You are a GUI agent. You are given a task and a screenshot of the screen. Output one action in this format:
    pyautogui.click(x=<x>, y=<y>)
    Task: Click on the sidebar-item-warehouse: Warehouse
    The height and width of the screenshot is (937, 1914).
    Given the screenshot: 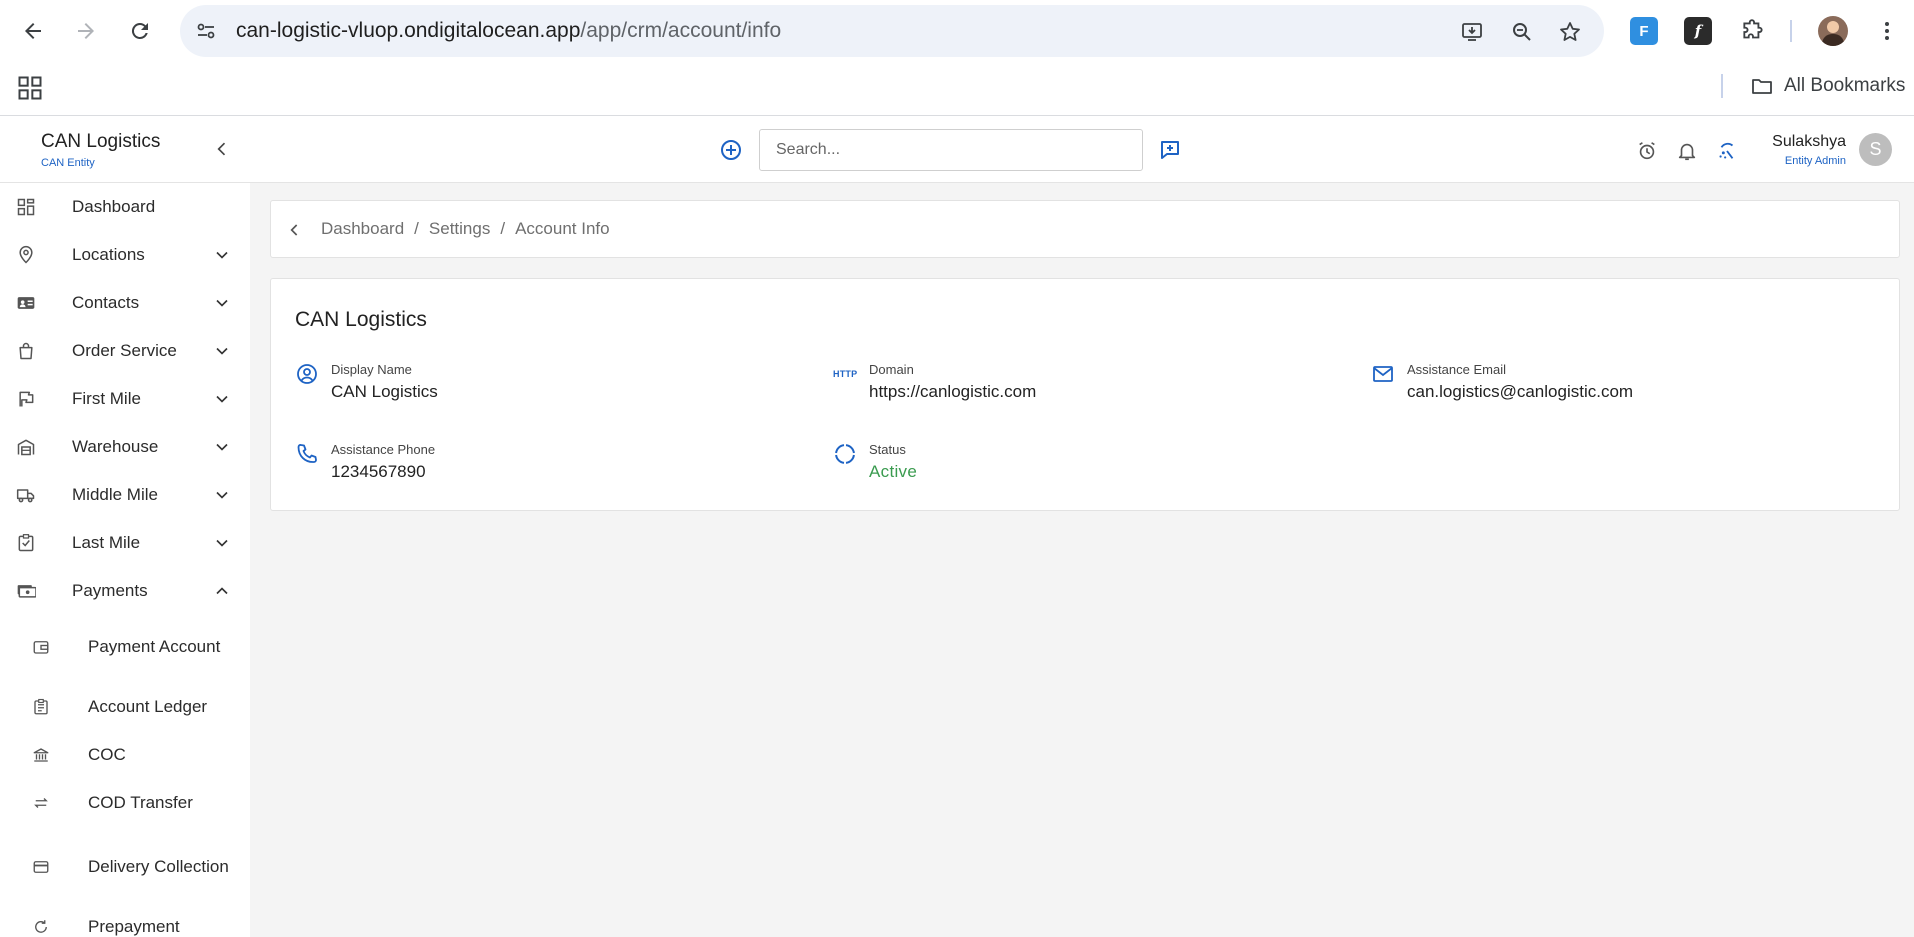 What is the action you would take?
    pyautogui.click(x=125, y=447)
    